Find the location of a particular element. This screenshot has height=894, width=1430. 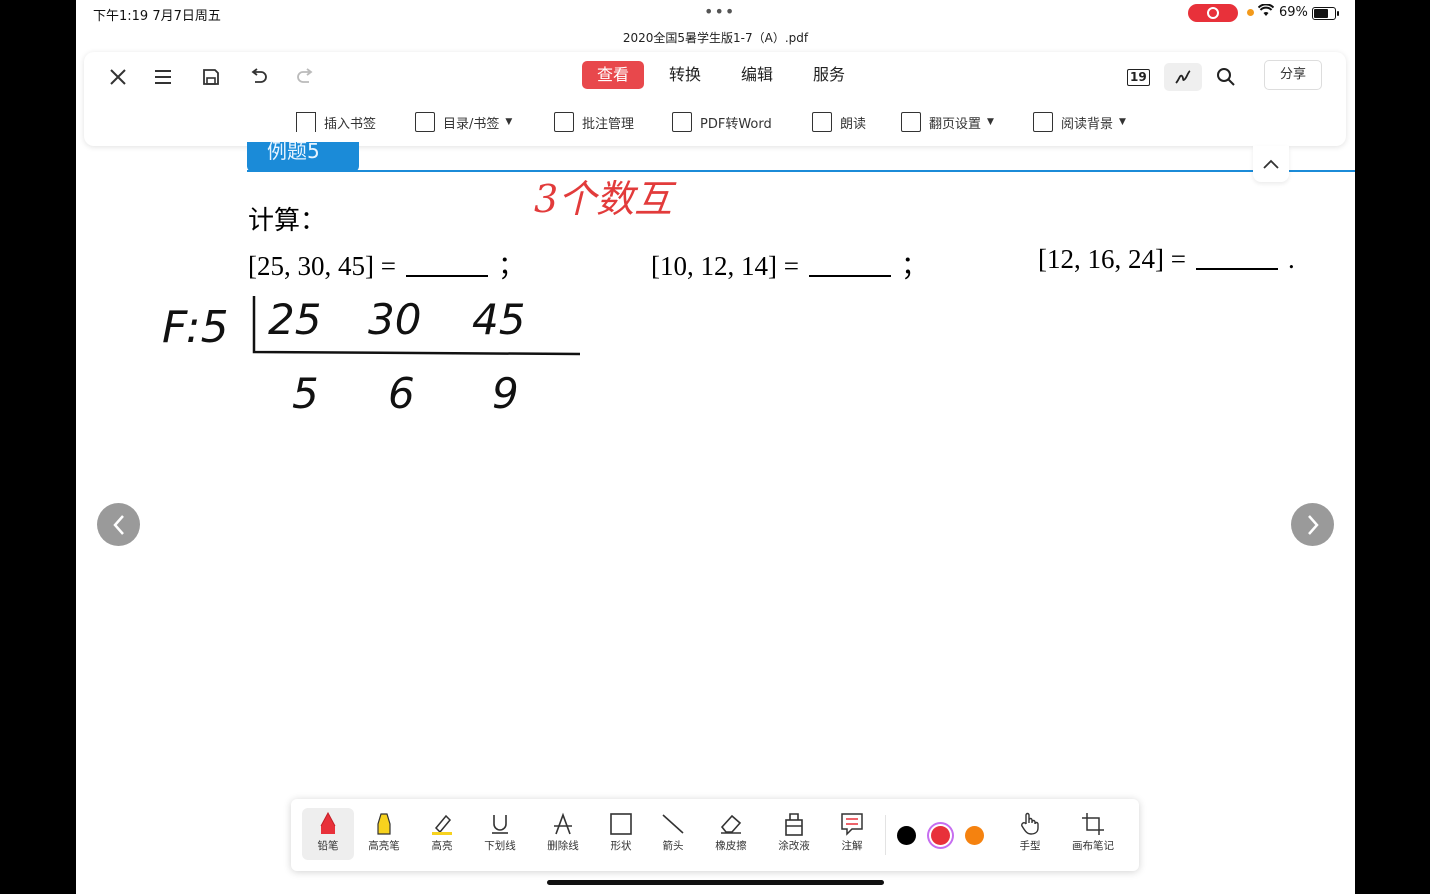

multitask-dots-icon: ••• is located at coordinates (719, 11).